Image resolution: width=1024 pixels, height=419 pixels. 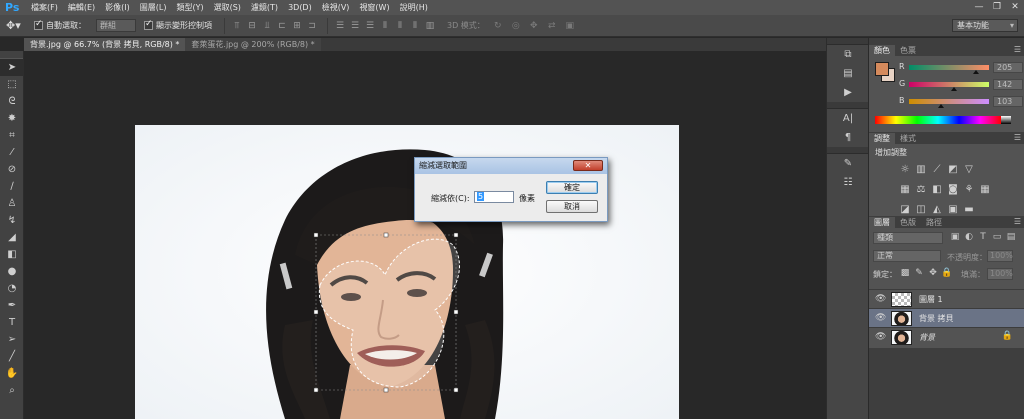 I want to click on blur-tool-icon: ●, so click(x=12, y=271).